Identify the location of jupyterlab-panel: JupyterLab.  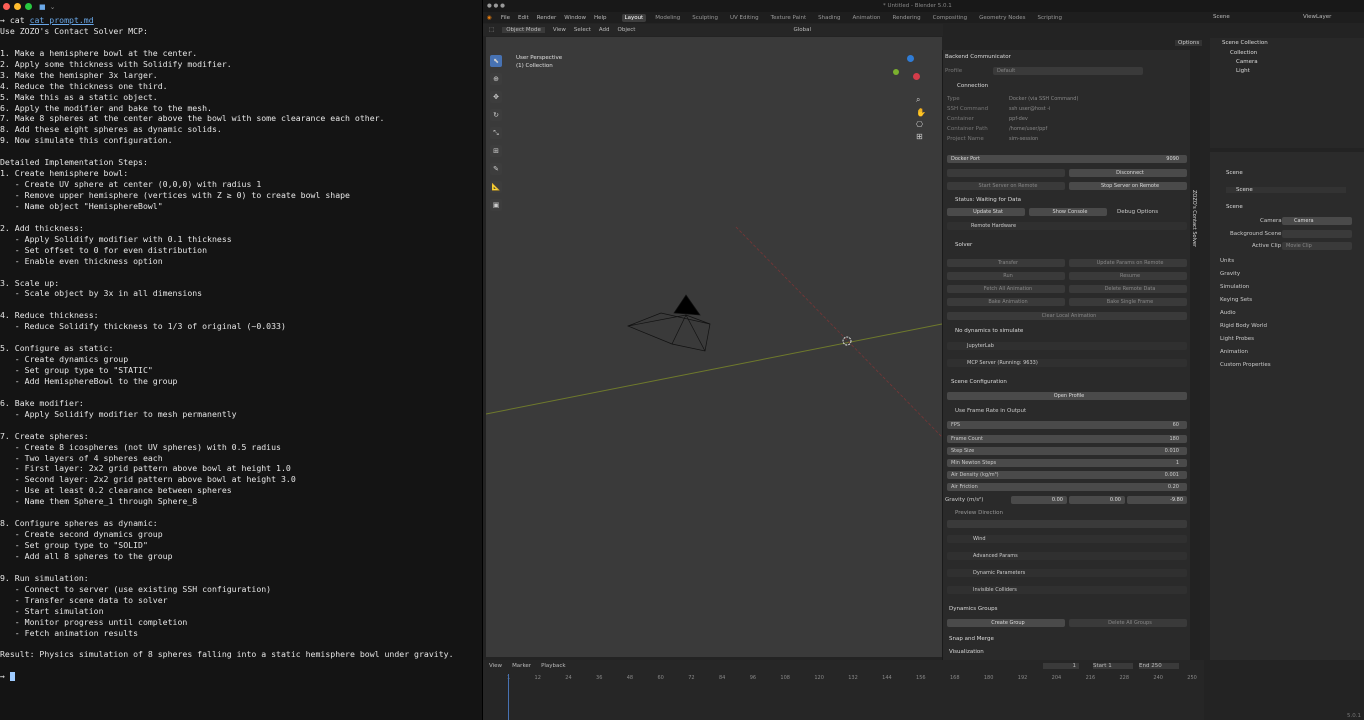
(1067, 346).